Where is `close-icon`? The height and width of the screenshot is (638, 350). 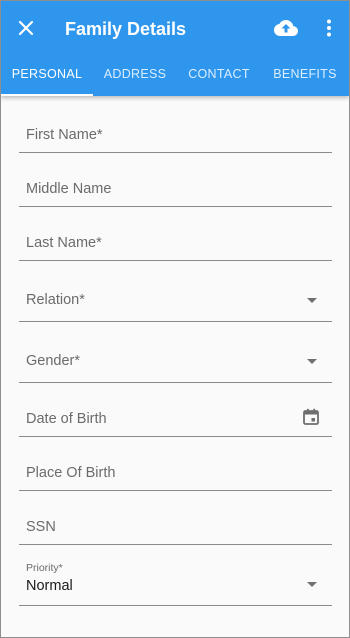 close-icon is located at coordinates (26, 28).